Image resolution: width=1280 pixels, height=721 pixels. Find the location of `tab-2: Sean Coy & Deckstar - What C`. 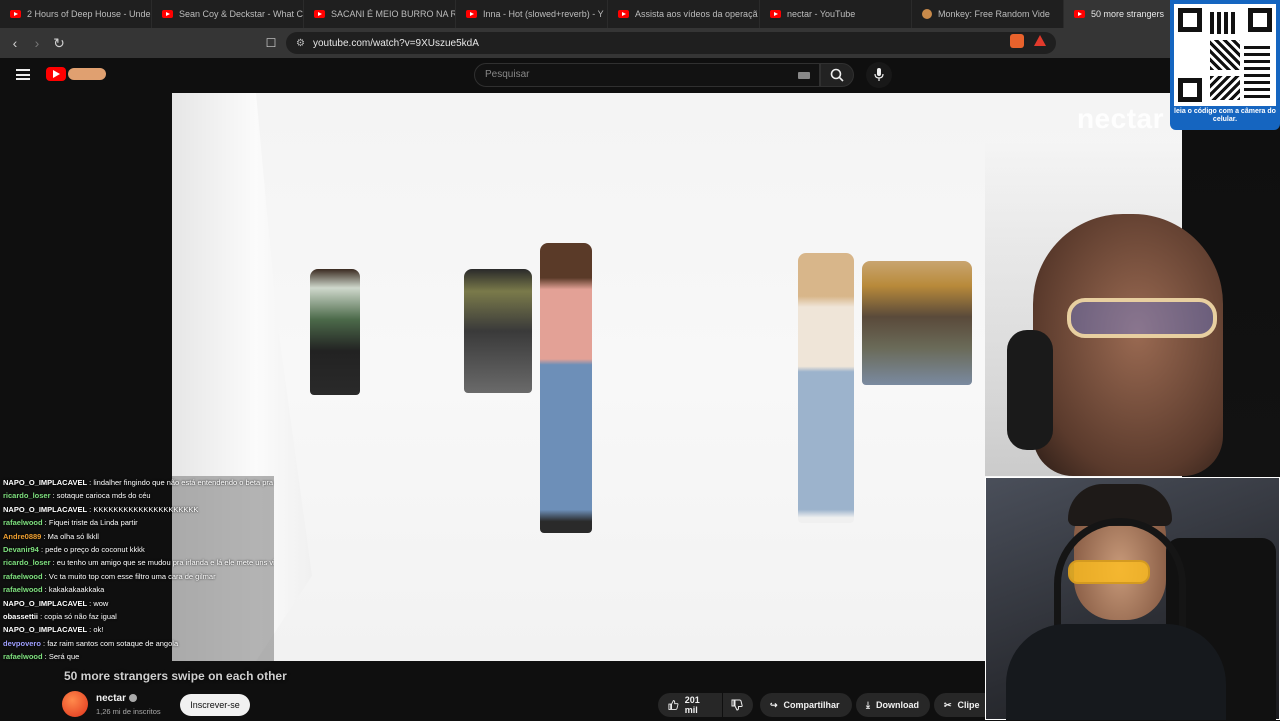

tab-2: Sean Coy & Deckstar - What C is located at coordinates (228, 14).